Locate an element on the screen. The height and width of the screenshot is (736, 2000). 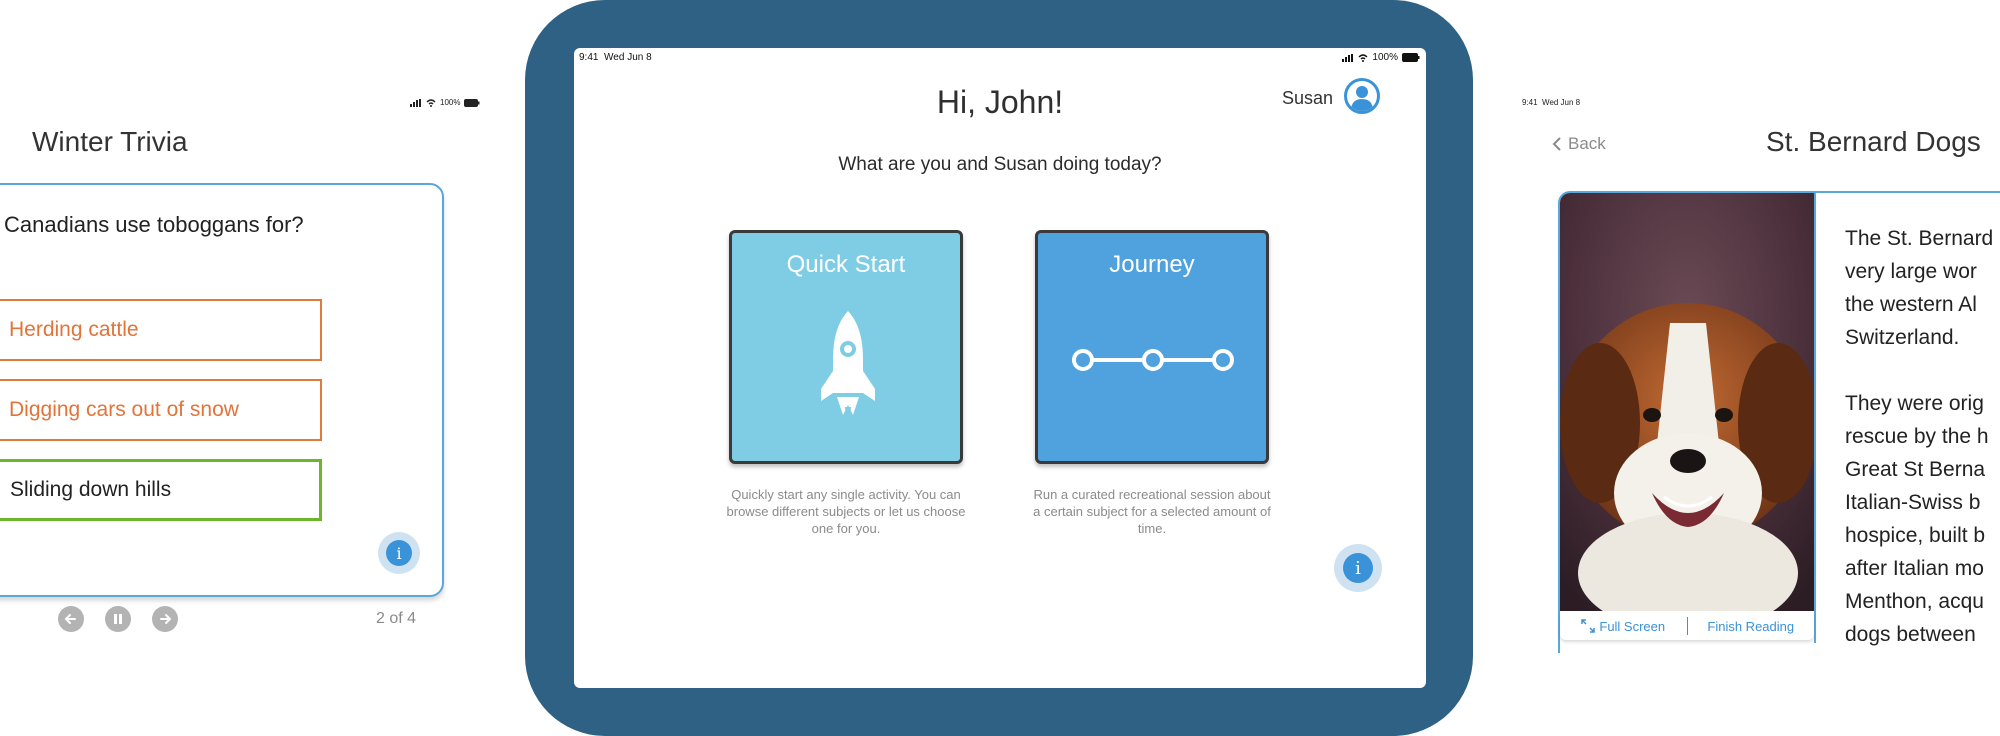
arrow-left-icon is located at coordinates (70, 619).